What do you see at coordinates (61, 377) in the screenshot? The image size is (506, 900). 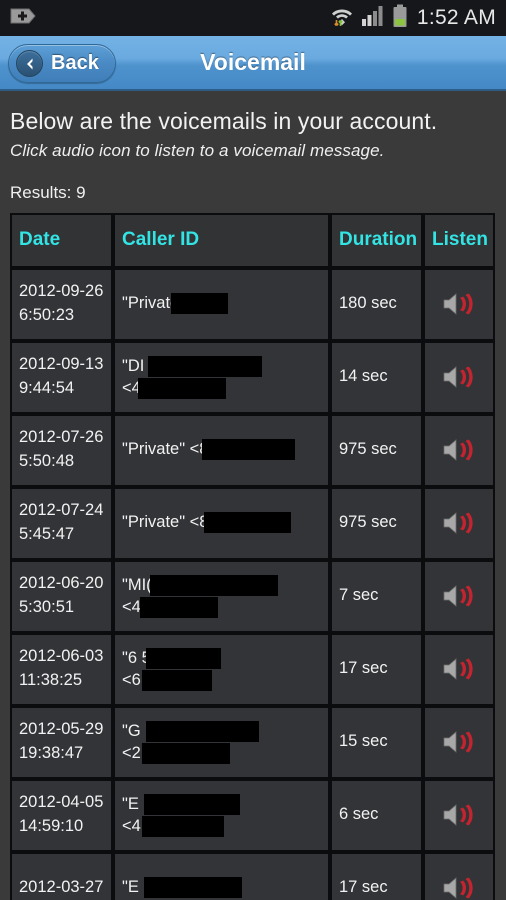 I see `cell-date: 2012-09-13 9:44:54` at bounding box center [61, 377].